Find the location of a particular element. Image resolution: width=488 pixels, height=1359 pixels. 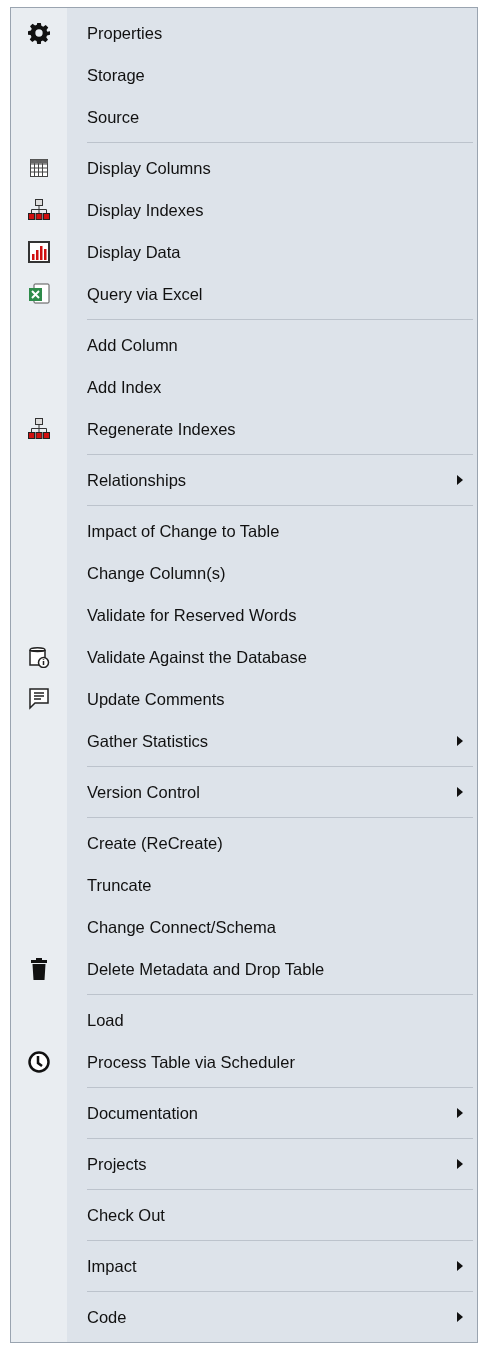

comment-icon is located at coordinates (39, 699).